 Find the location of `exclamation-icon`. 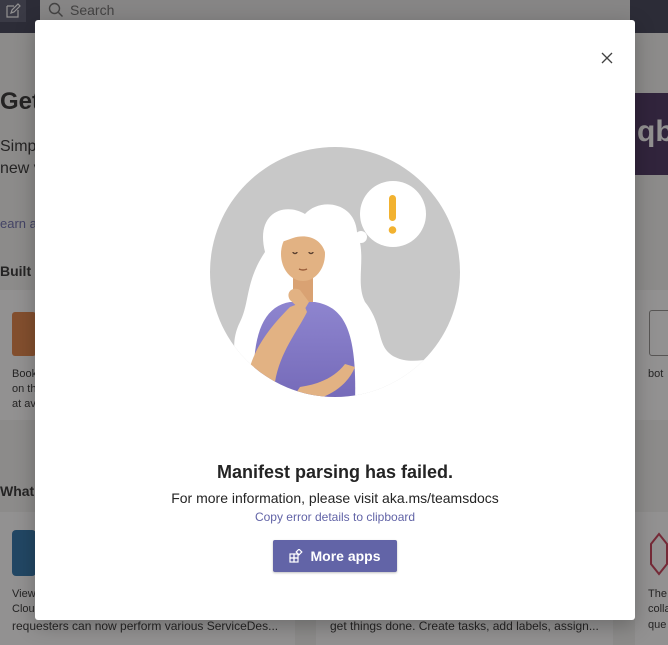

exclamation-icon is located at coordinates (392, 208).